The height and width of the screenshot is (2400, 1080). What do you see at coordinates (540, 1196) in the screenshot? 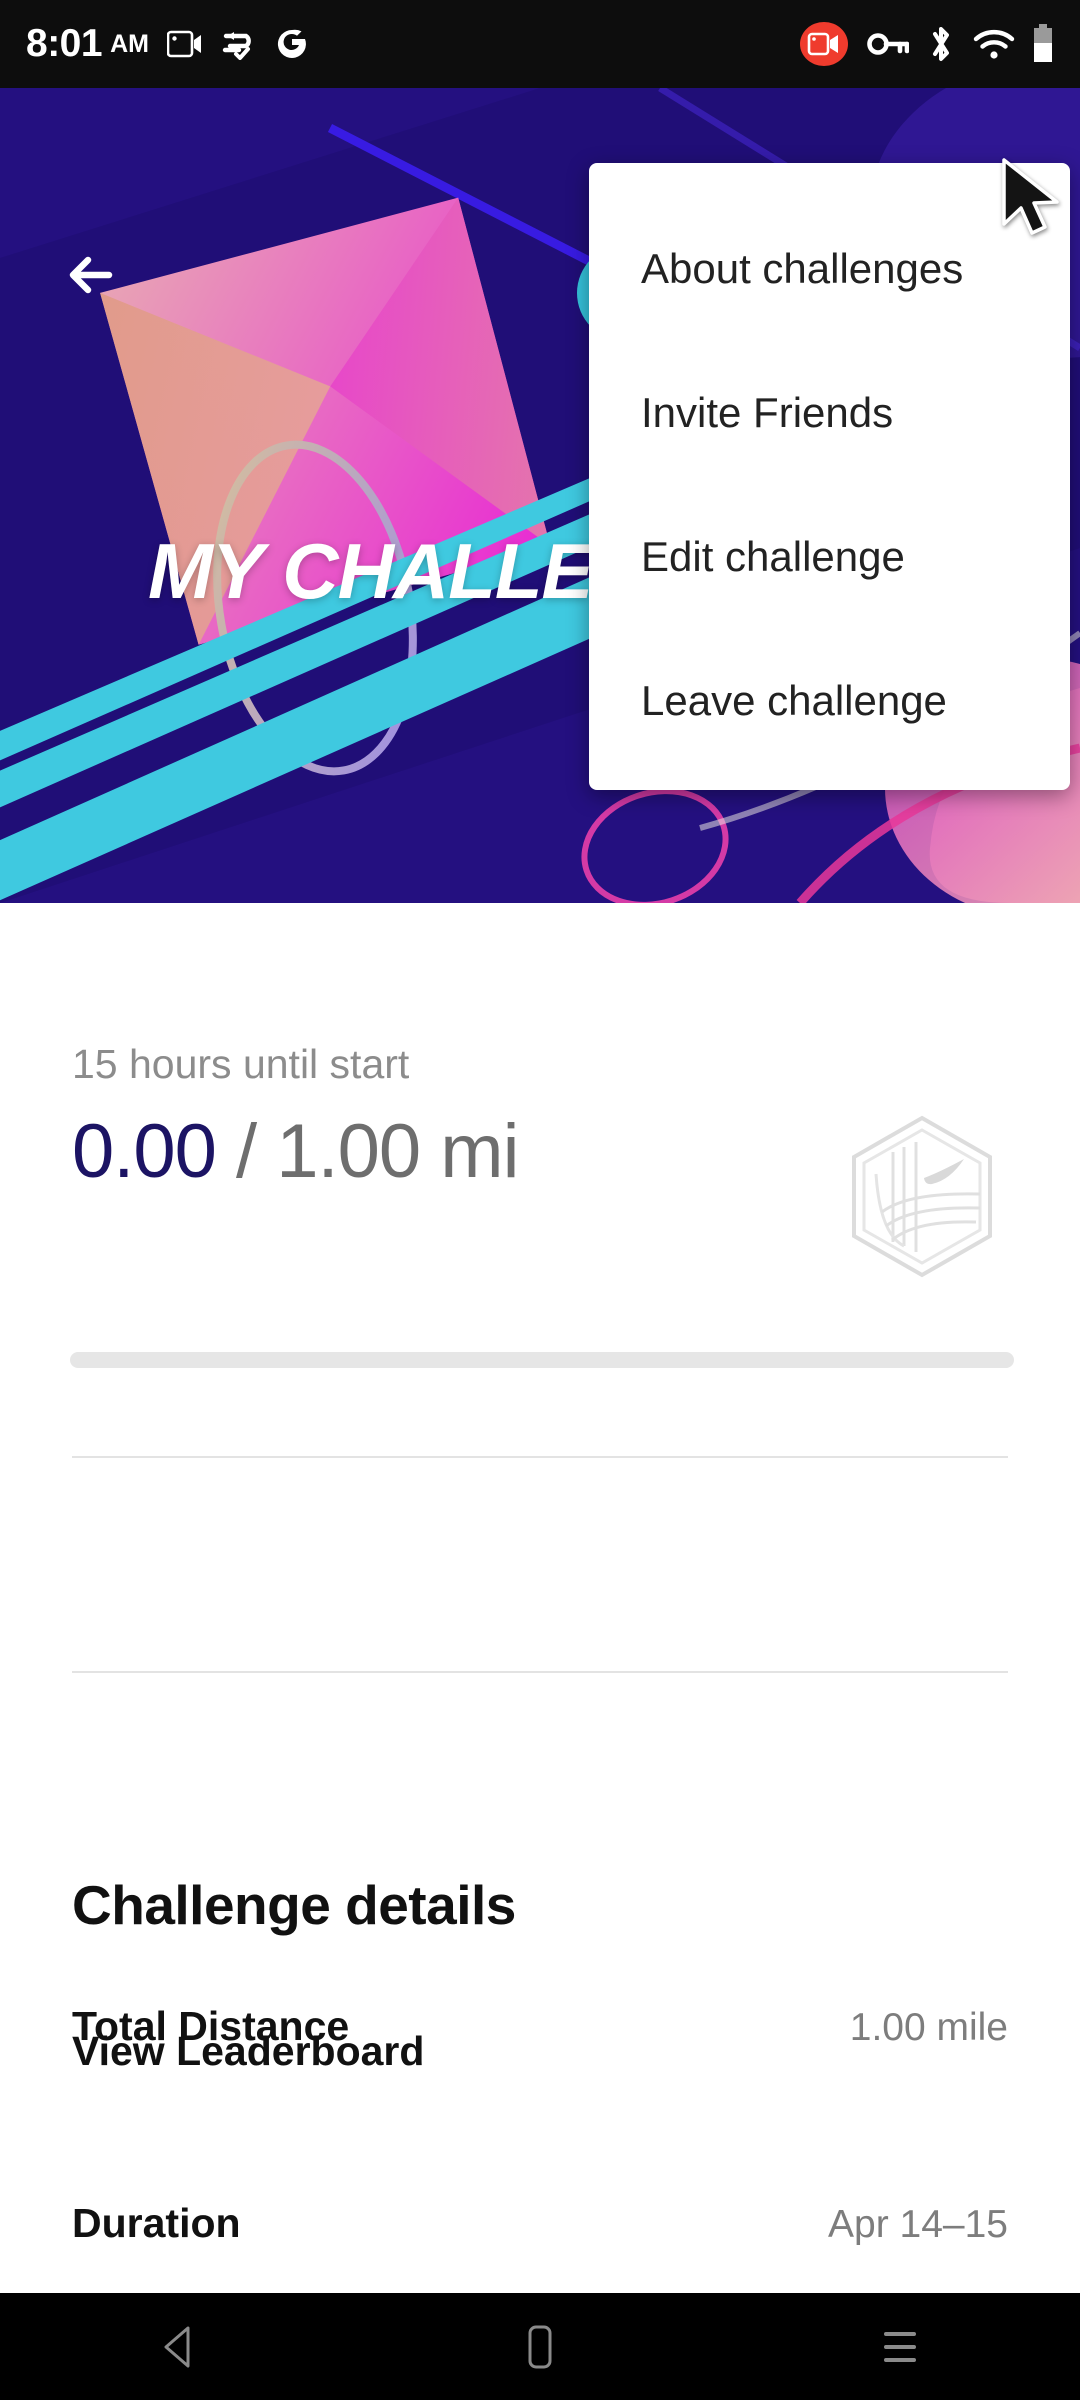
I see `distance-row: 0.00 / 1.00 mi` at bounding box center [540, 1196].